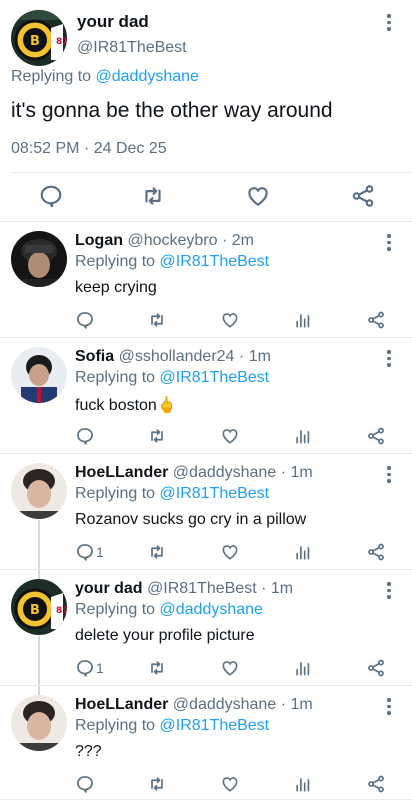 This screenshot has height=800, width=412. What do you see at coordinates (94, 356) in the screenshot?
I see `author-name: Sofia` at bounding box center [94, 356].